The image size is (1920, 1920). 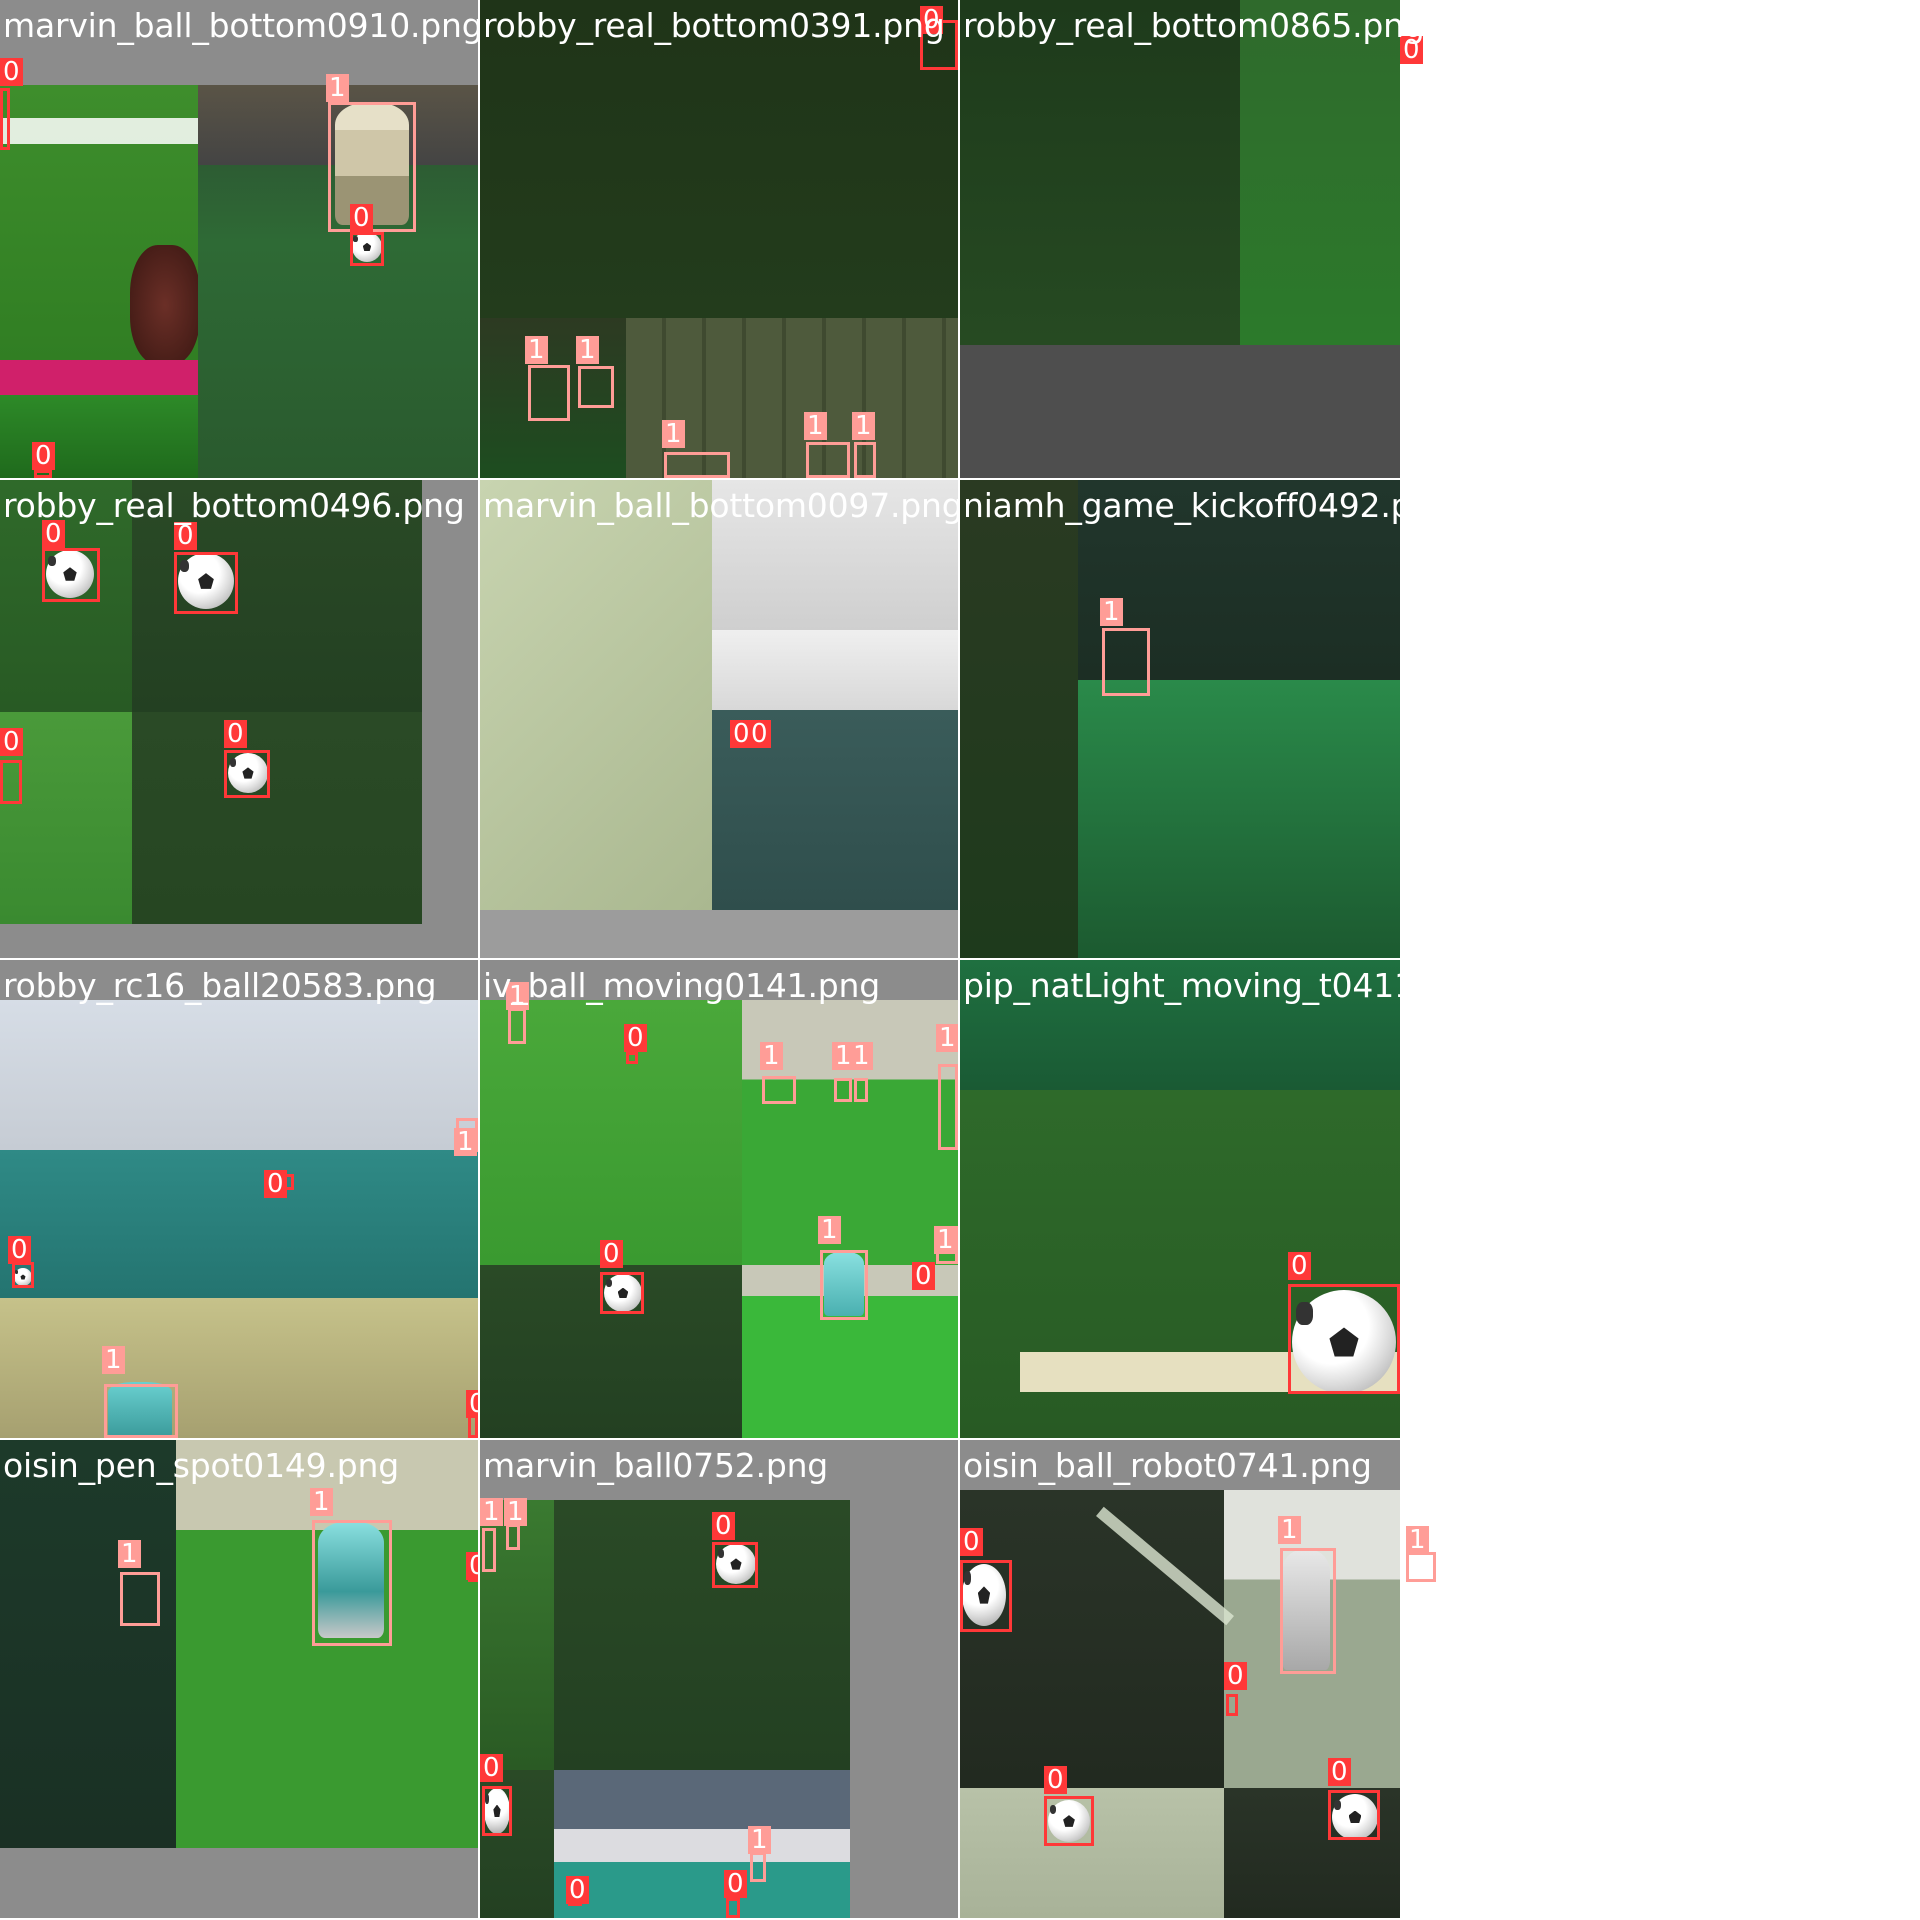 What do you see at coordinates (719, 719) in the screenshot?
I see `mosaic-tile: 0 0 marvin_ball_bottom0097.png` at bounding box center [719, 719].